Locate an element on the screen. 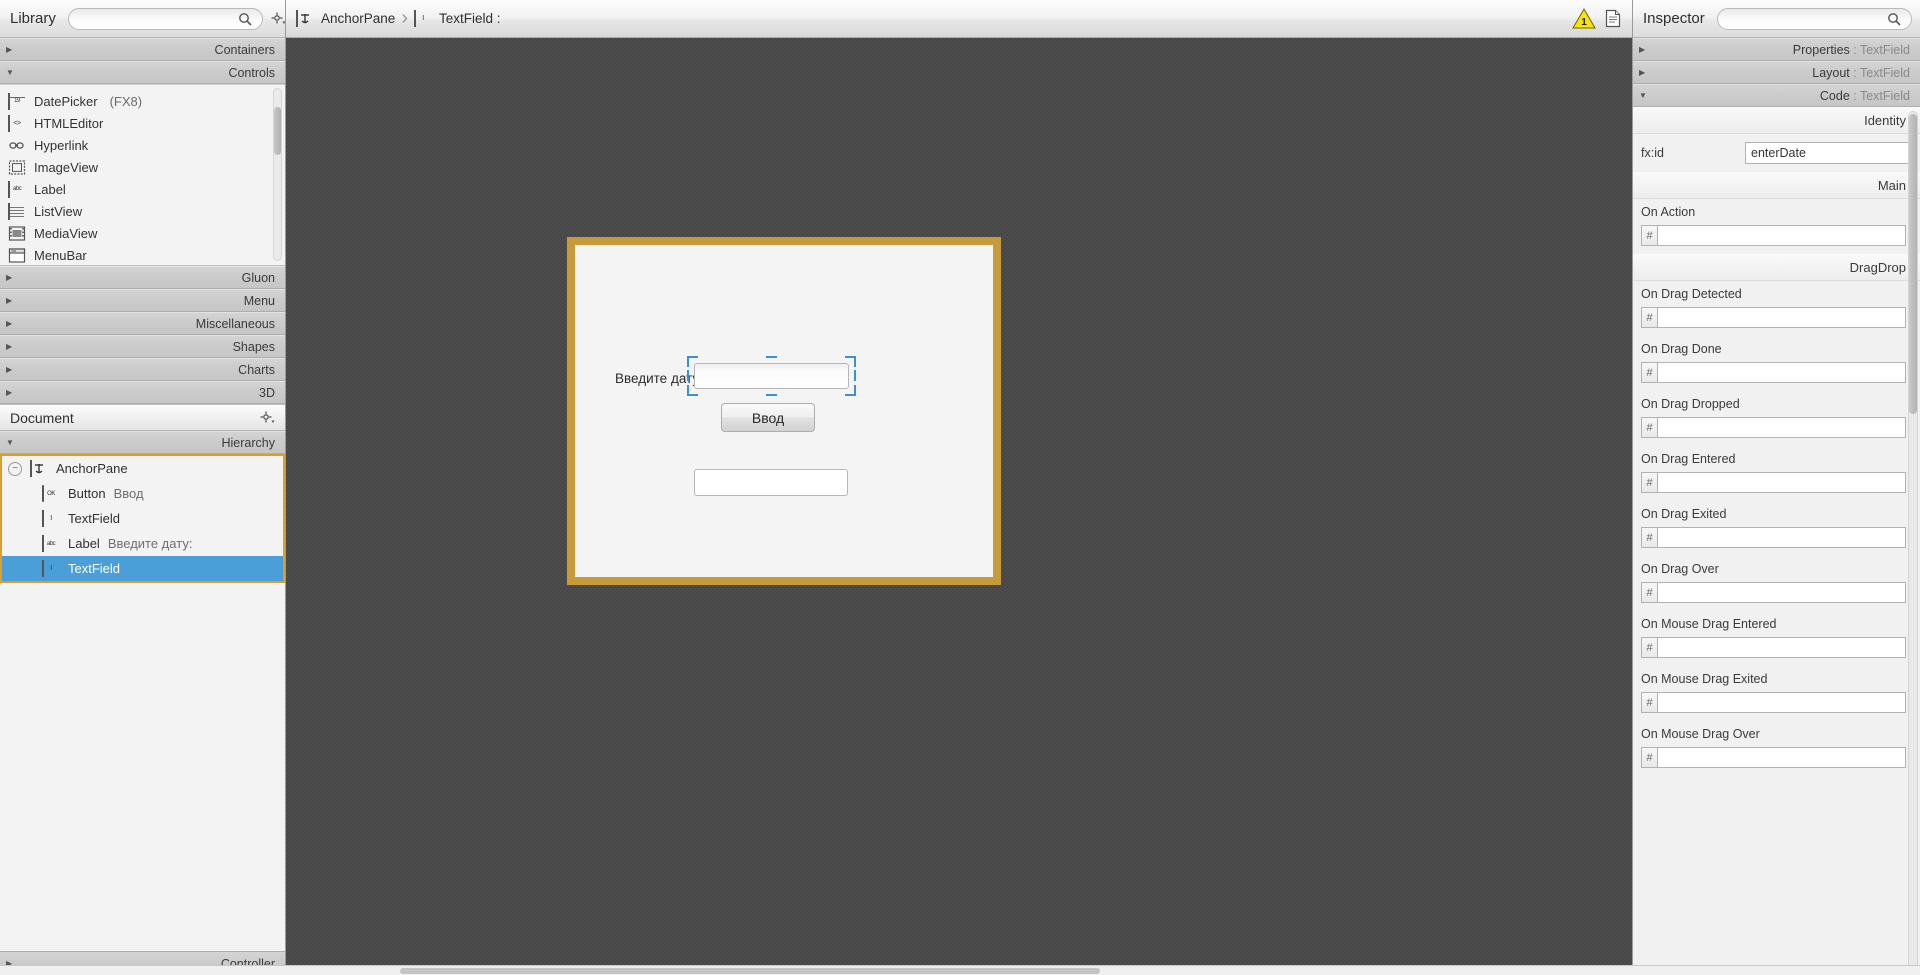  tree-row-value: Введите дату: is located at coordinates (150, 543).